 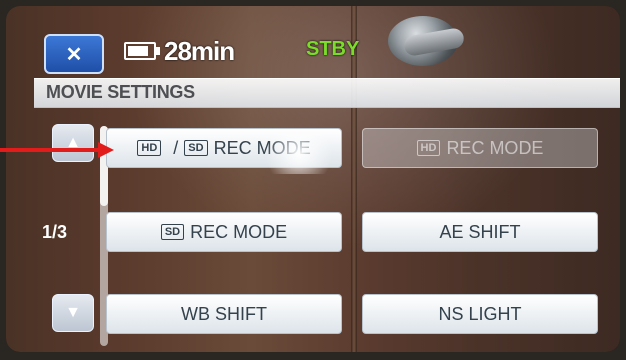 I want to click on chevron-down-icon: ▼, so click(x=73, y=312).